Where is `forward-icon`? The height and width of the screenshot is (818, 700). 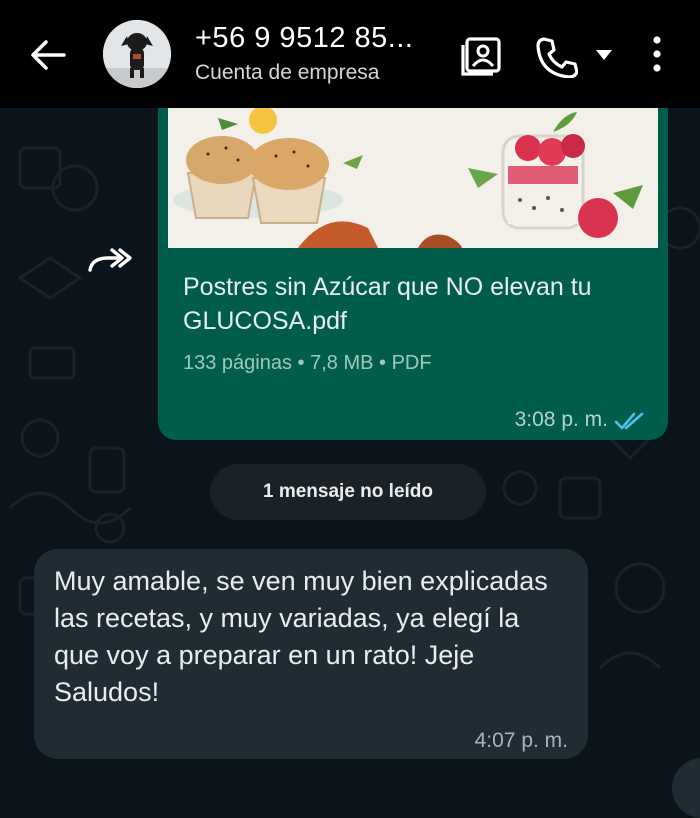
forward-icon is located at coordinates (109, 259).